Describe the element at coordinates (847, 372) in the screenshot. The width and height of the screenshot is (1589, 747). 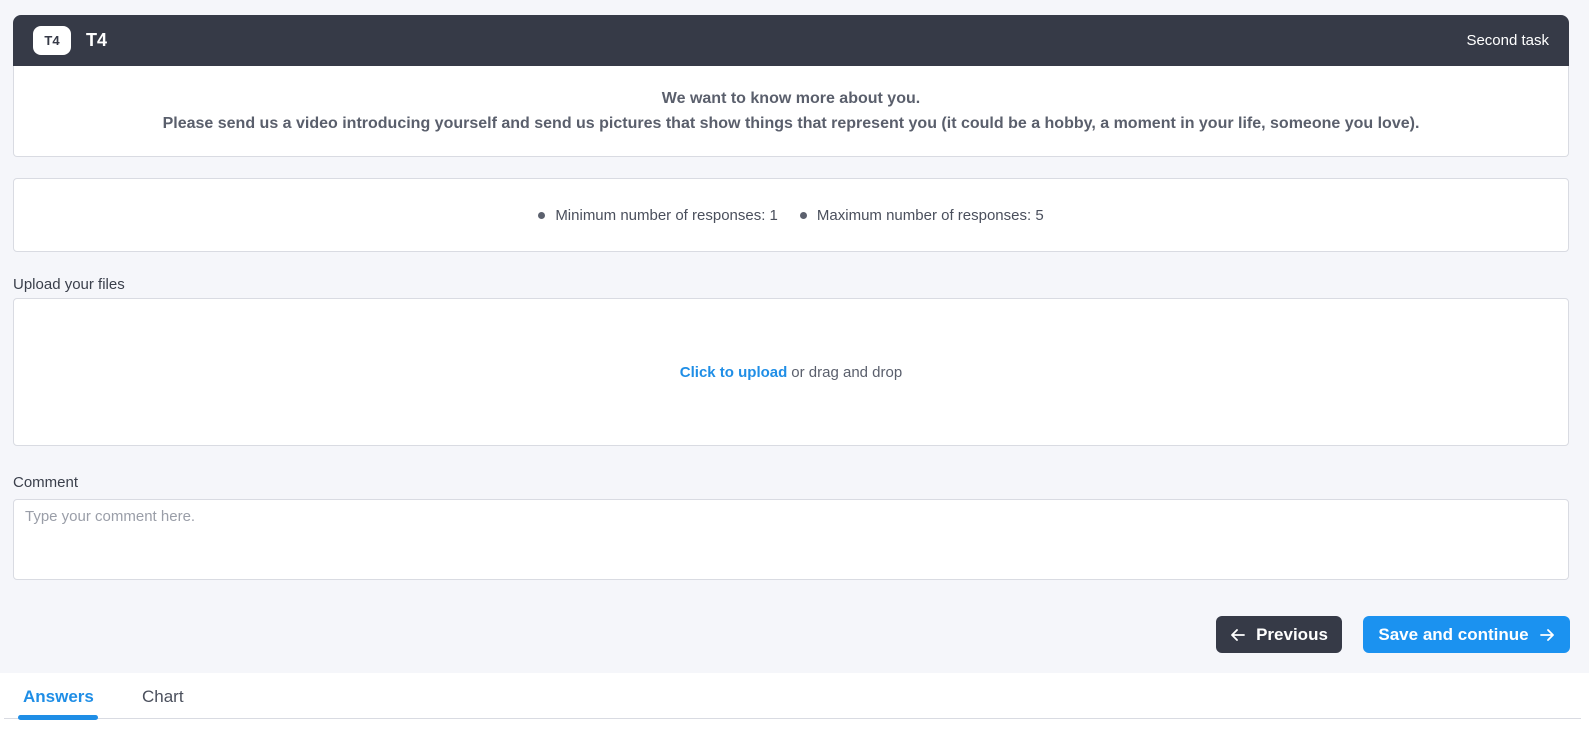
I see `drag-drop-text: or drag and drop` at that location.